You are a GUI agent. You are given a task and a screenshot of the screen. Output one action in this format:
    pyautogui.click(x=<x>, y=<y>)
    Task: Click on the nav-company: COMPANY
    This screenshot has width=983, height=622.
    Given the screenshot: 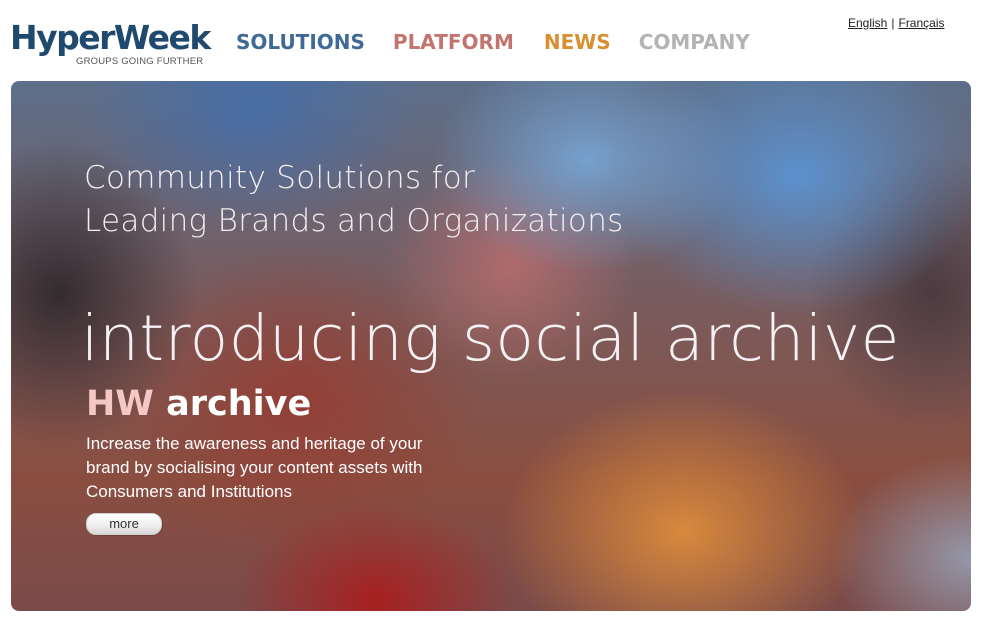 What is the action you would take?
    pyautogui.click(x=694, y=42)
    